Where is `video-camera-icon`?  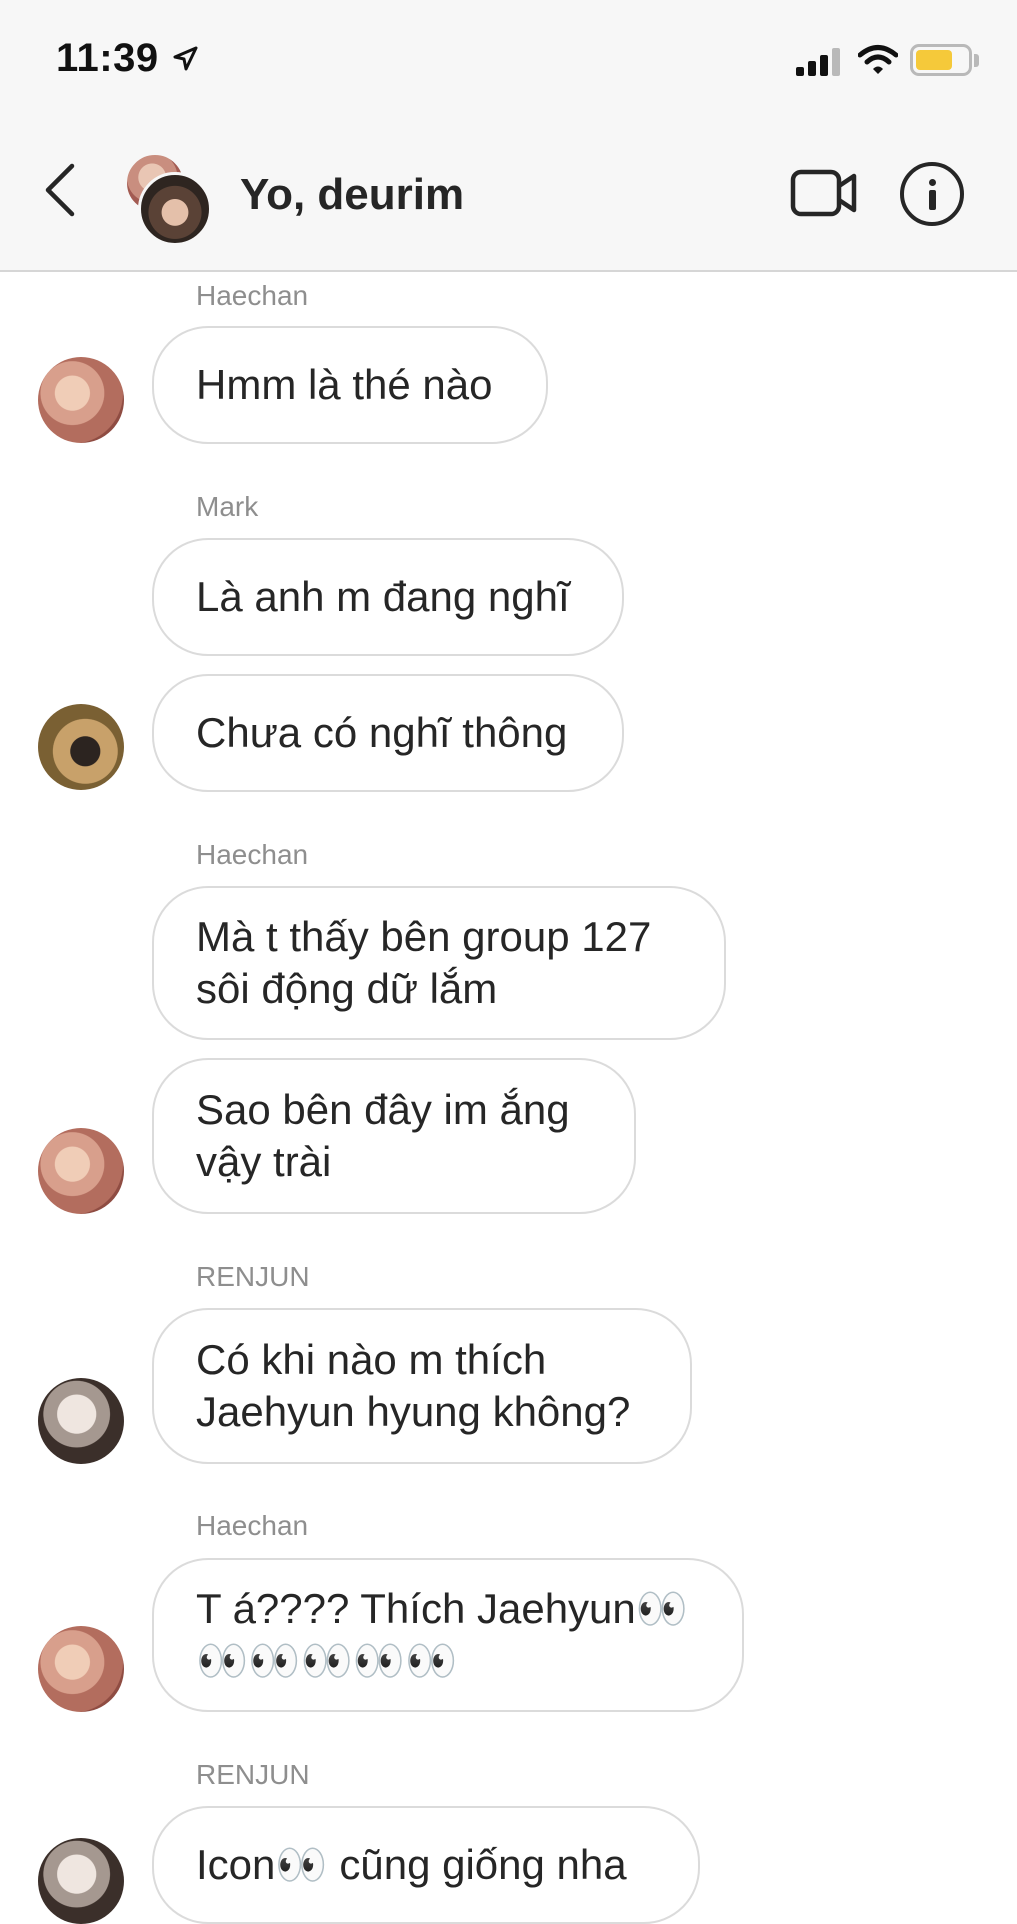 video-camera-icon is located at coordinates (824, 193).